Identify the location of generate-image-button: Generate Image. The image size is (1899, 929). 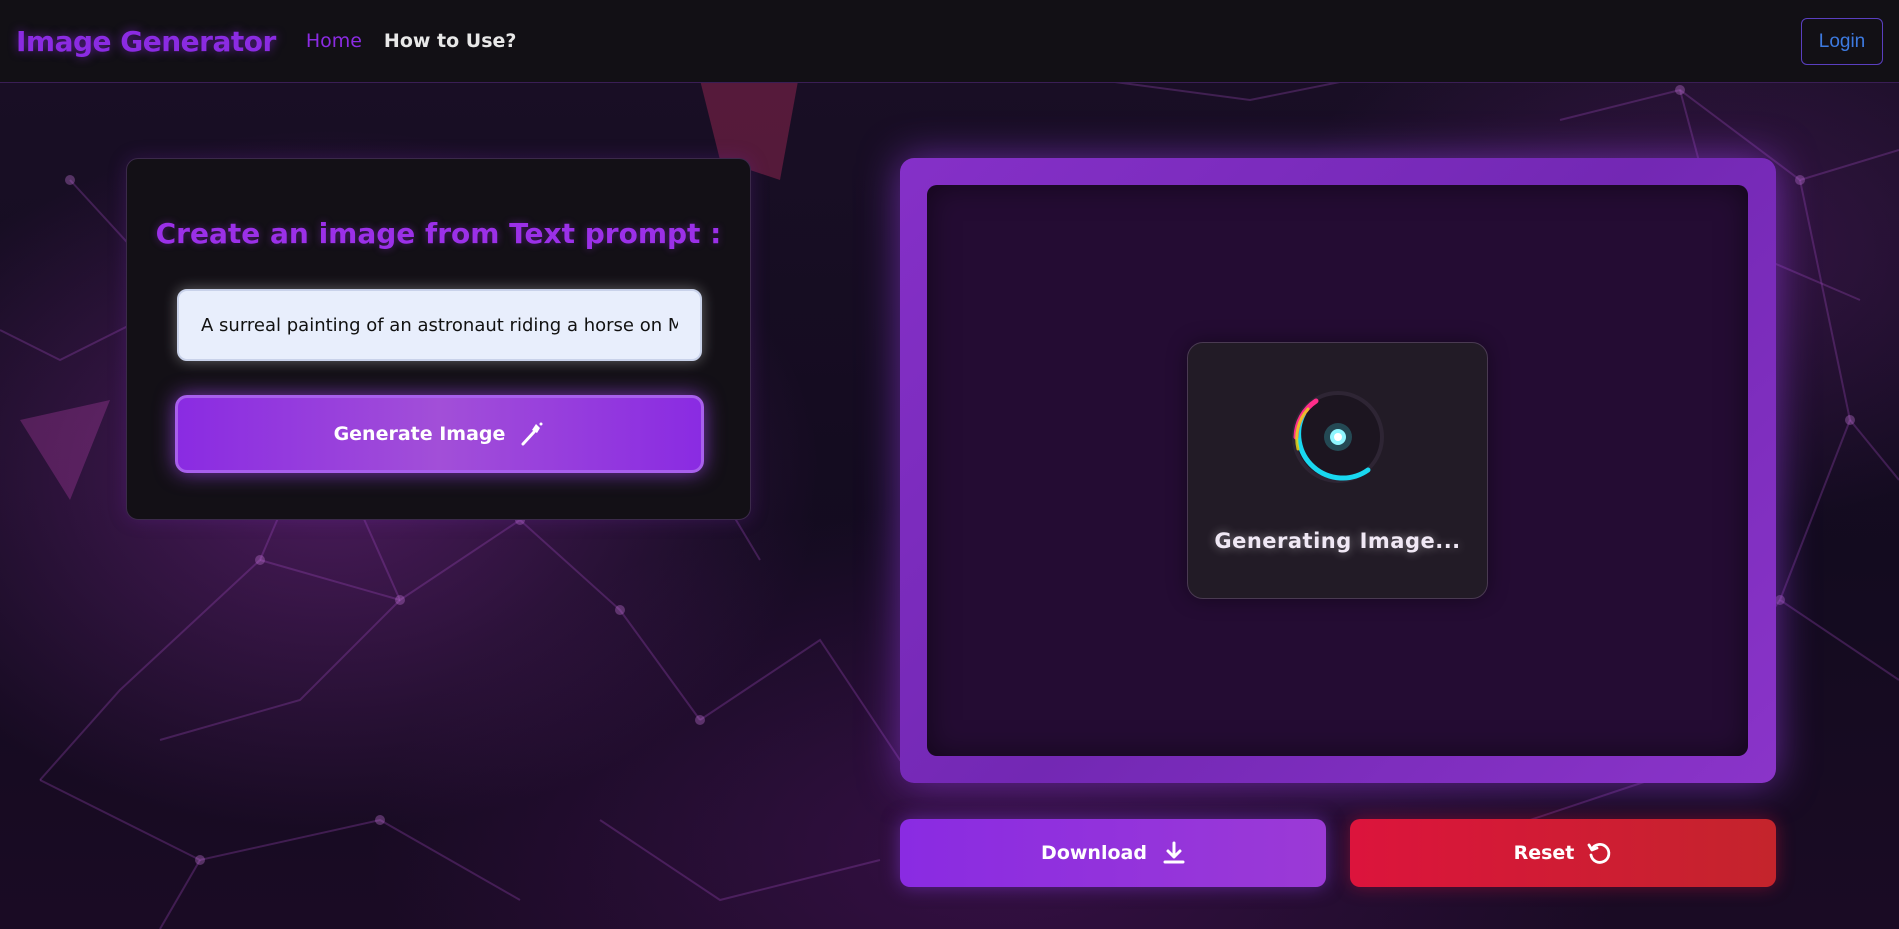
(439, 434).